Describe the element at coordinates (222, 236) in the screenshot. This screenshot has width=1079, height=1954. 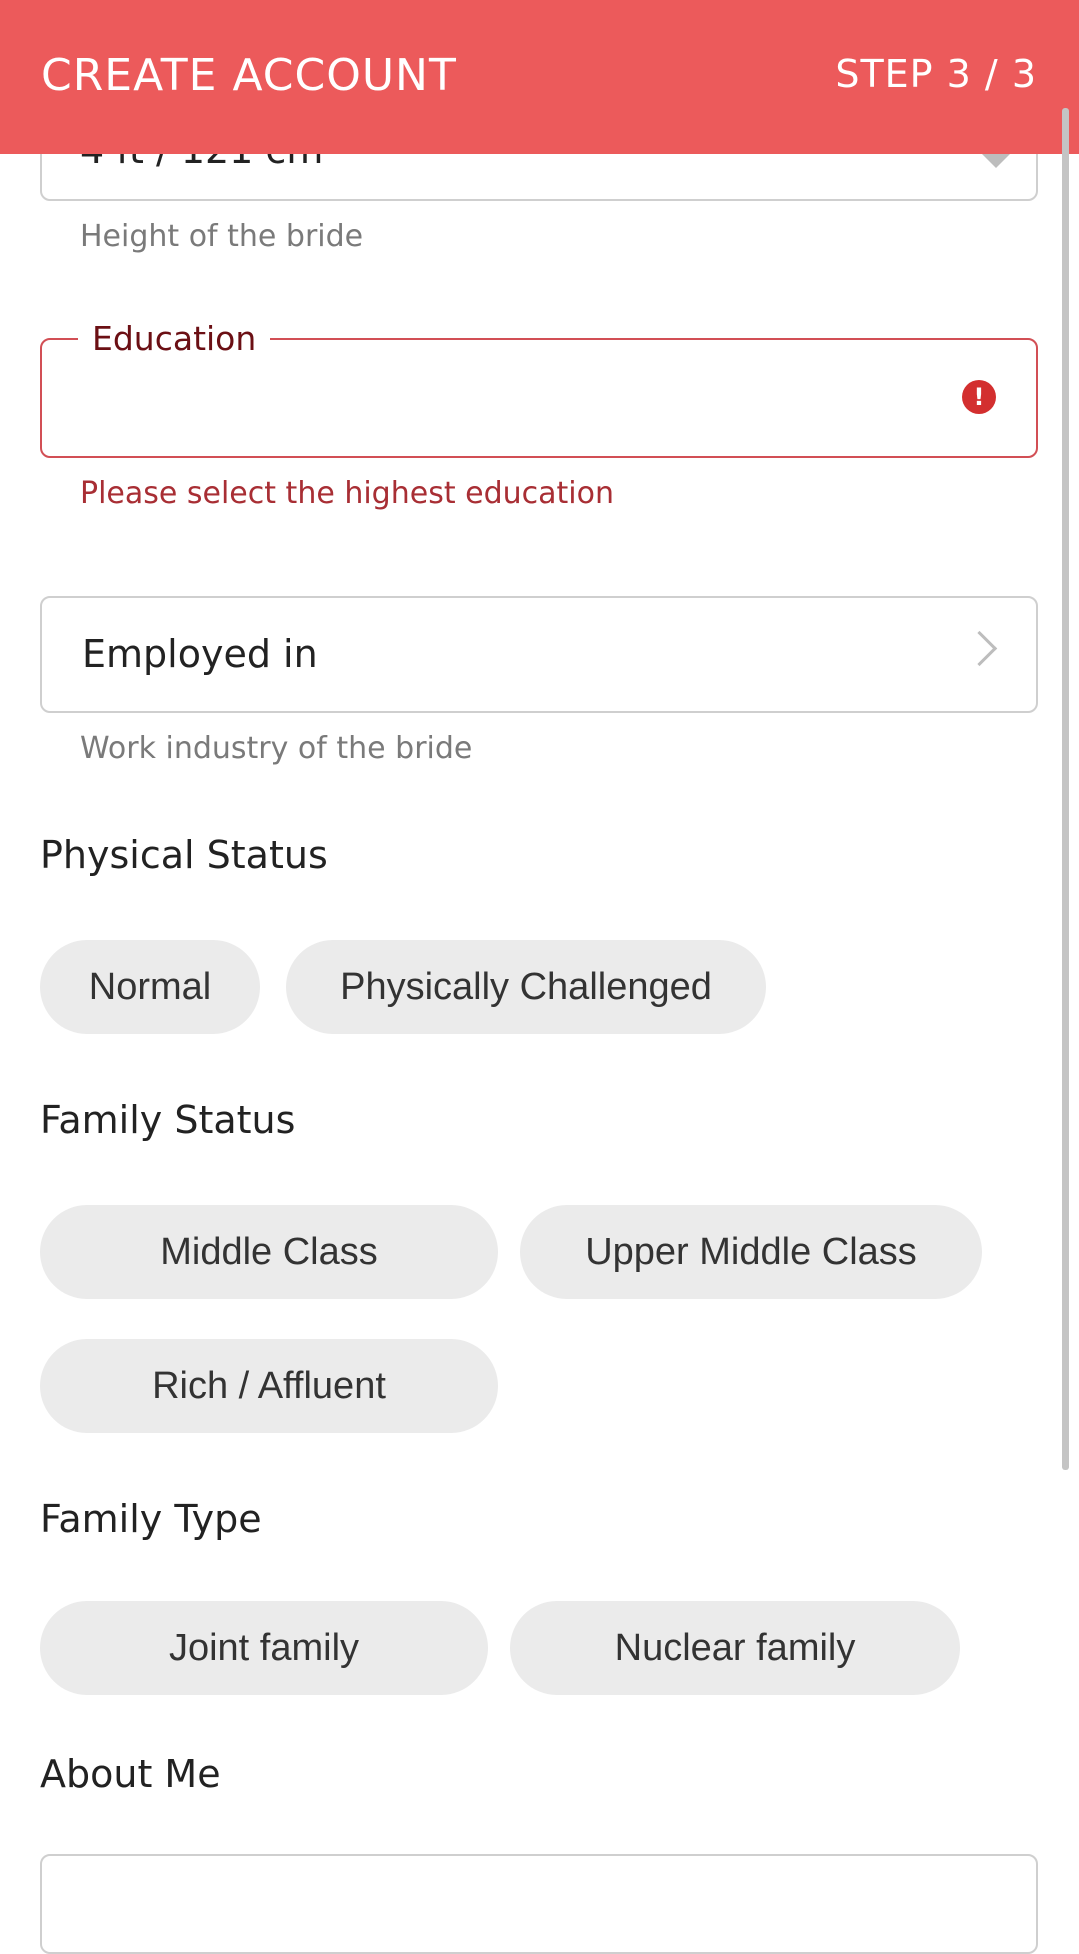
I see `height-helper-text: Height of the bride` at that location.